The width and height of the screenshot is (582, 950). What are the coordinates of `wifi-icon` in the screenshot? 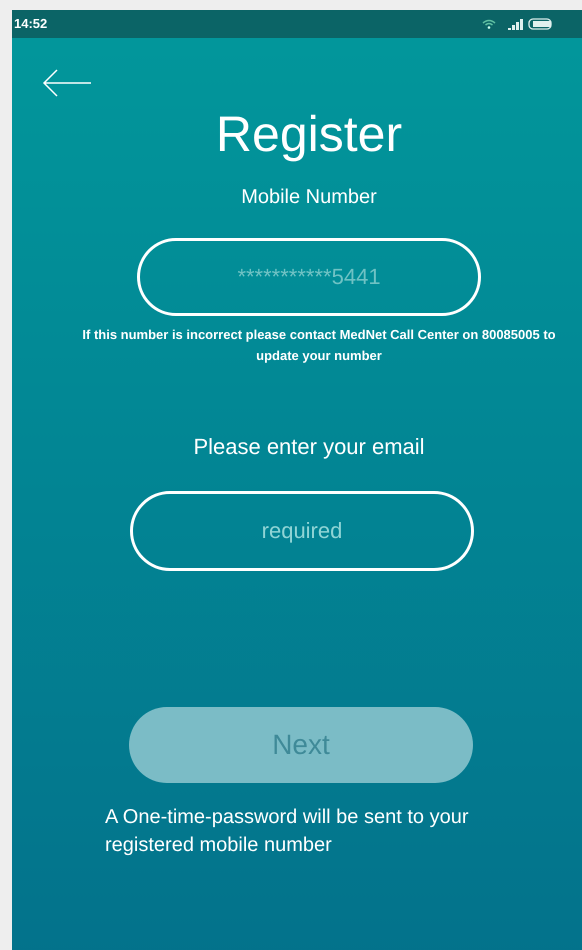 It's located at (489, 24).